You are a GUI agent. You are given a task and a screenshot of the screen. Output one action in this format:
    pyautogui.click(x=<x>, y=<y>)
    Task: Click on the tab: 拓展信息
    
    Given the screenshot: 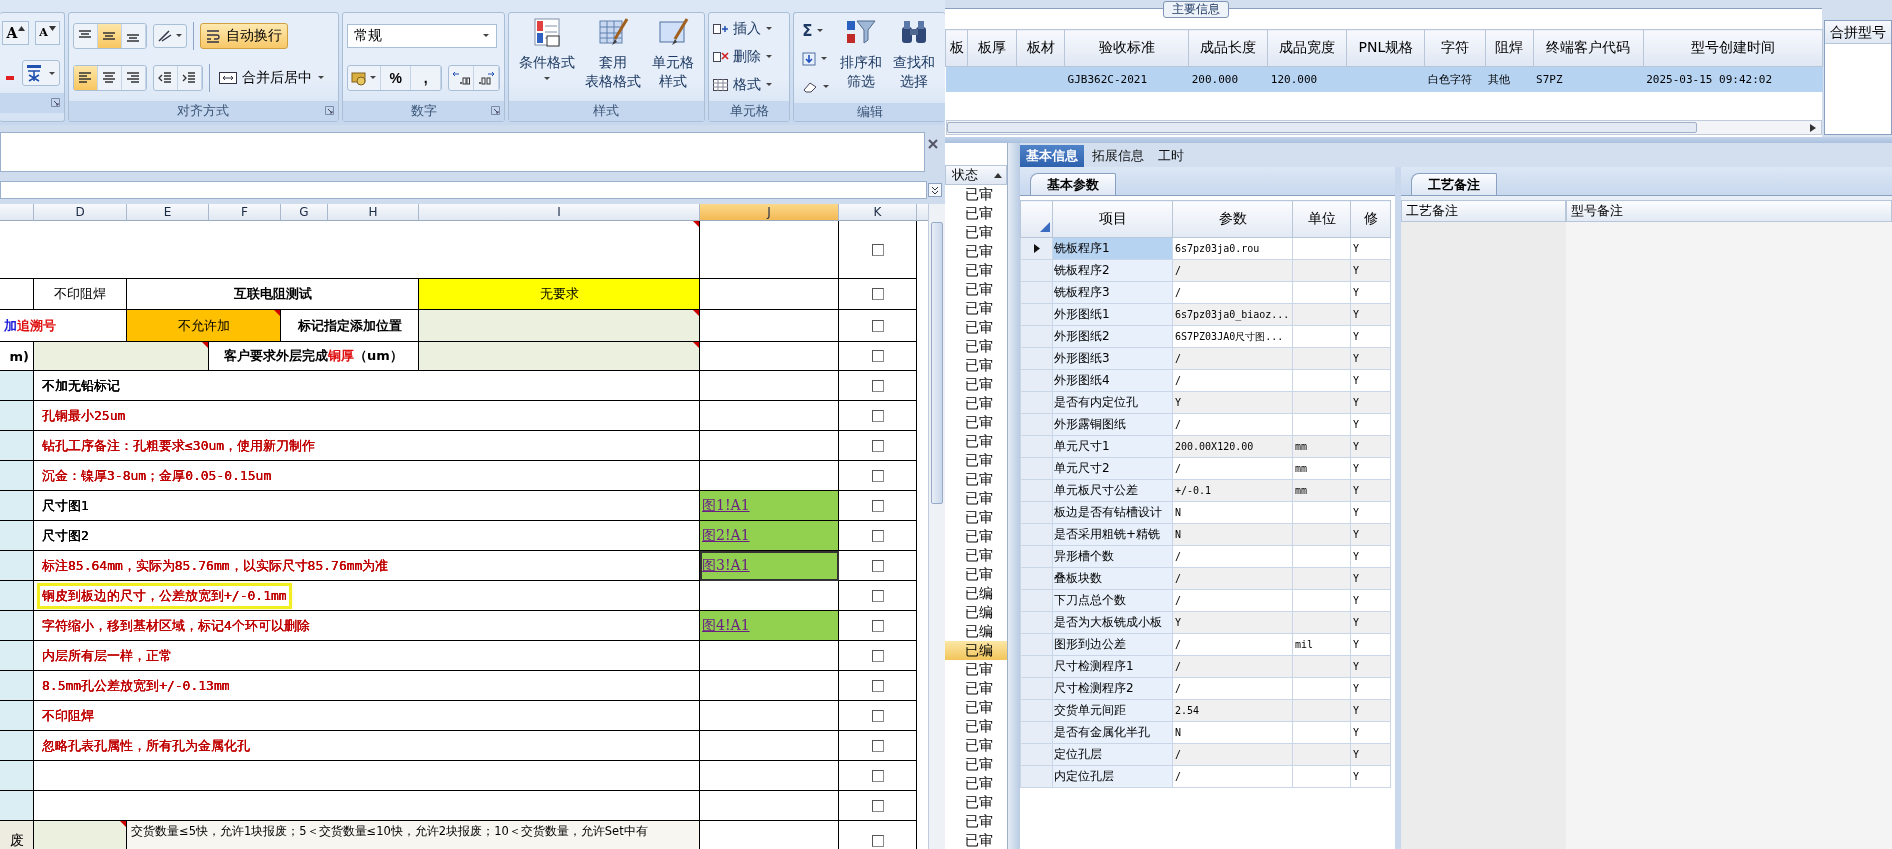 What is the action you would take?
    pyautogui.click(x=1118, y=156)
    